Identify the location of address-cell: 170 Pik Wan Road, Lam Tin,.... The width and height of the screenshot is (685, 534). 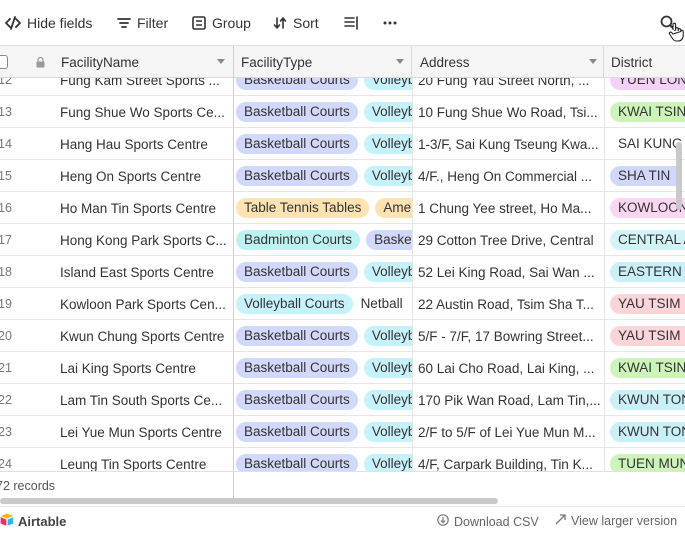
(511, 400).